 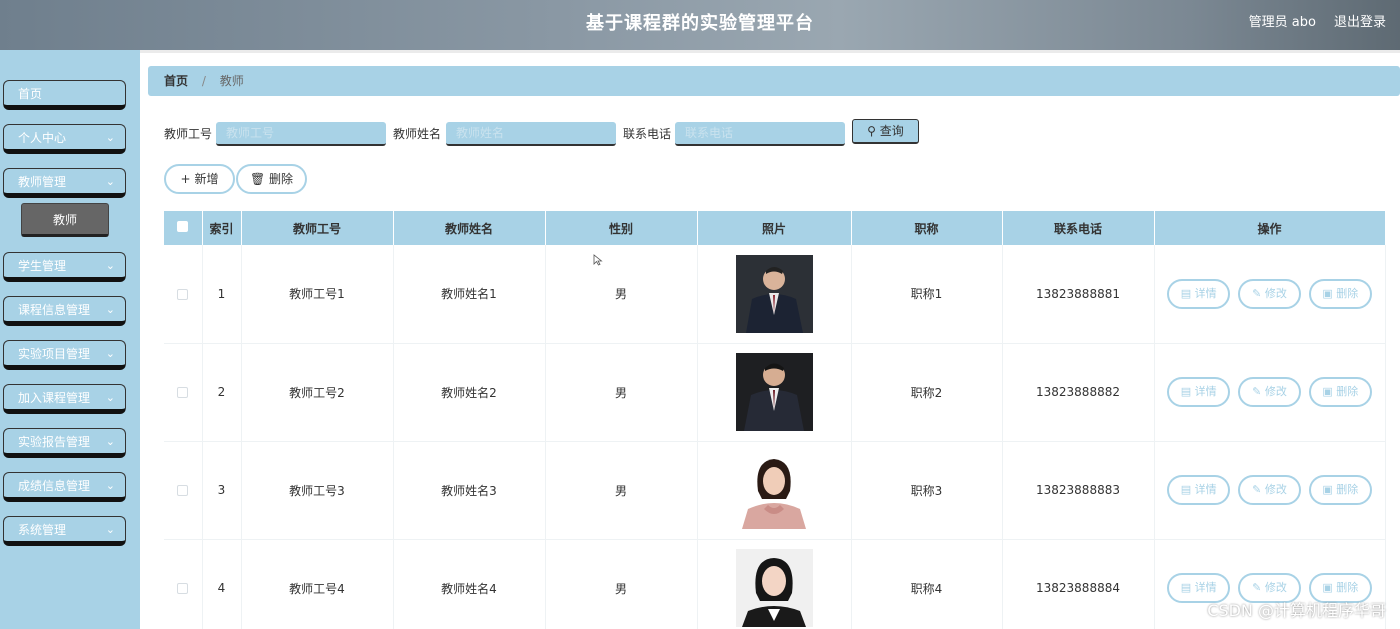 What do you see at coordinates (64, 267) in the screenshot?
I see `sidebar-item-student-management: 学生管理 ⌄` at bounding box center [64, 267].